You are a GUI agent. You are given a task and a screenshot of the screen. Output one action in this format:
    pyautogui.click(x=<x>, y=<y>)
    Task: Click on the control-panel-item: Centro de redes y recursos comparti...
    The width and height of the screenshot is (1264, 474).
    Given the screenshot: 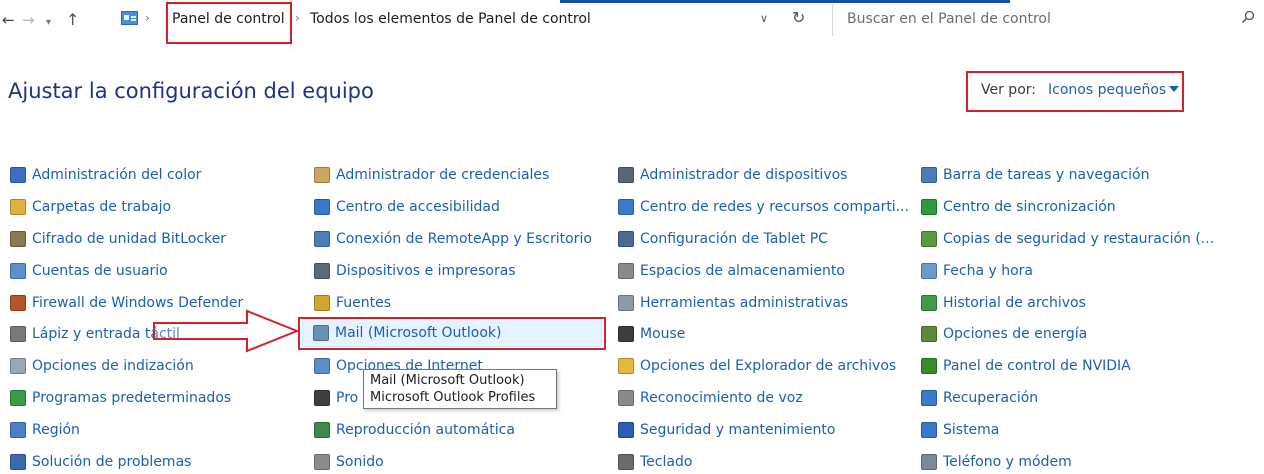 What is the action you would take?
    pyautogui.click(x=763, y=207)
    